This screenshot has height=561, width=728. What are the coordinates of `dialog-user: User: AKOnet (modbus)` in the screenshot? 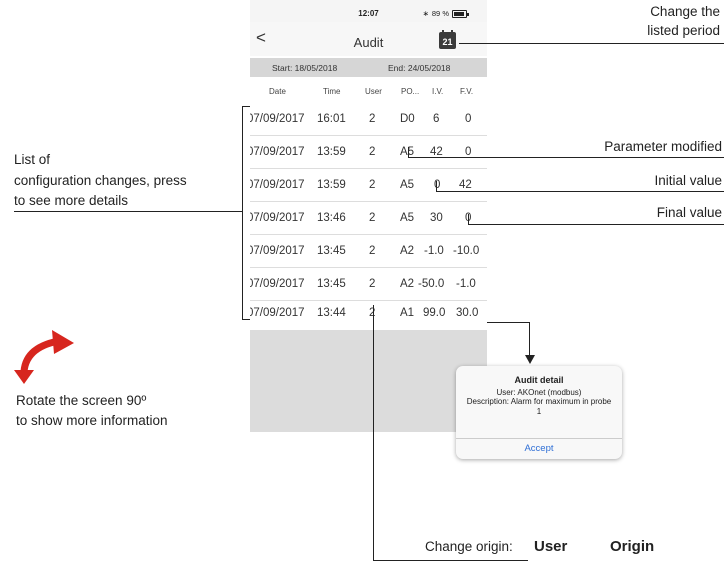 It's located at (539, 392).